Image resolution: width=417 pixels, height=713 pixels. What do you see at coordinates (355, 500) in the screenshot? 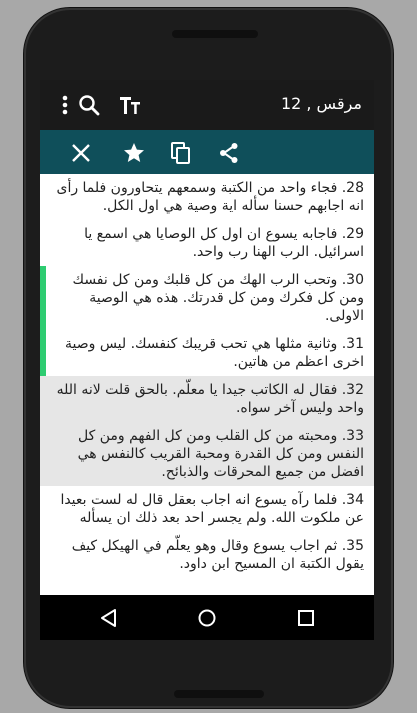
I see `verse-number: 34` at bounding box center [355, 500].